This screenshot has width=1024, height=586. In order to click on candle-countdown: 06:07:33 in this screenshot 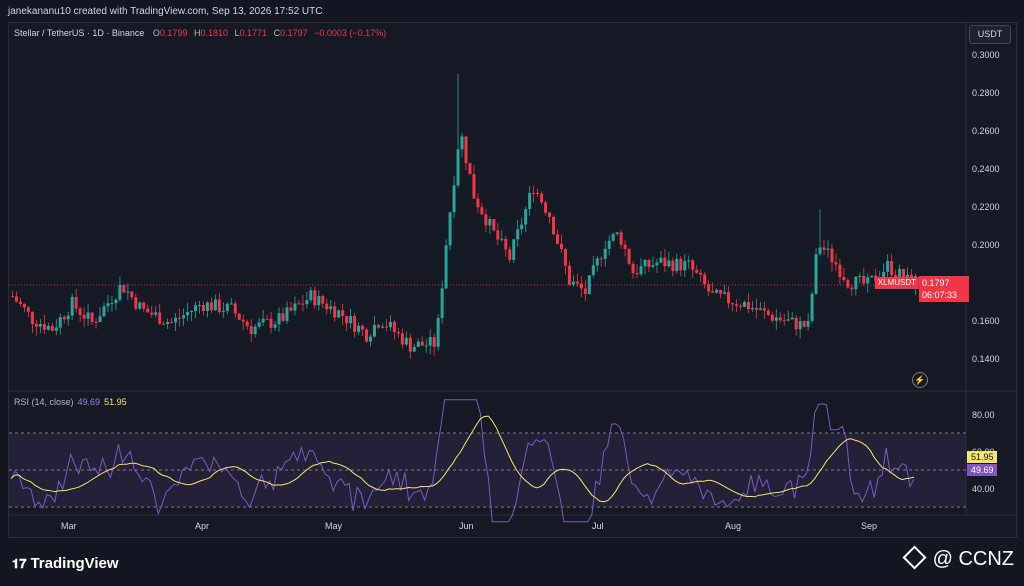, I will do `click(940, 295)`.